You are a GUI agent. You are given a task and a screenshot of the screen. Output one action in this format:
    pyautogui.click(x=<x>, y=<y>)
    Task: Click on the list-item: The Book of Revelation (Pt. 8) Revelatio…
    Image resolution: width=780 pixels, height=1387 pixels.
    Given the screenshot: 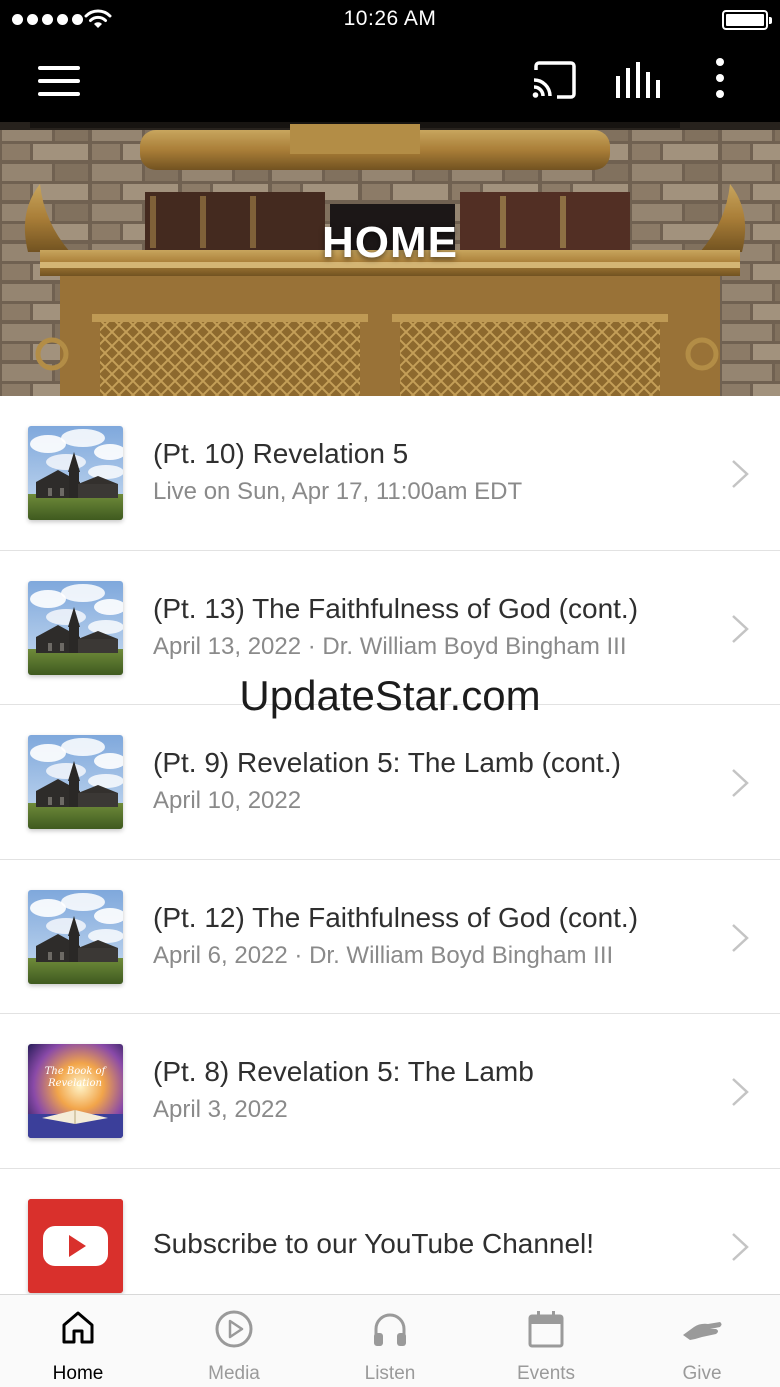 What is the action you would take?
    pyautogui.click(x=390, y=1091)
    